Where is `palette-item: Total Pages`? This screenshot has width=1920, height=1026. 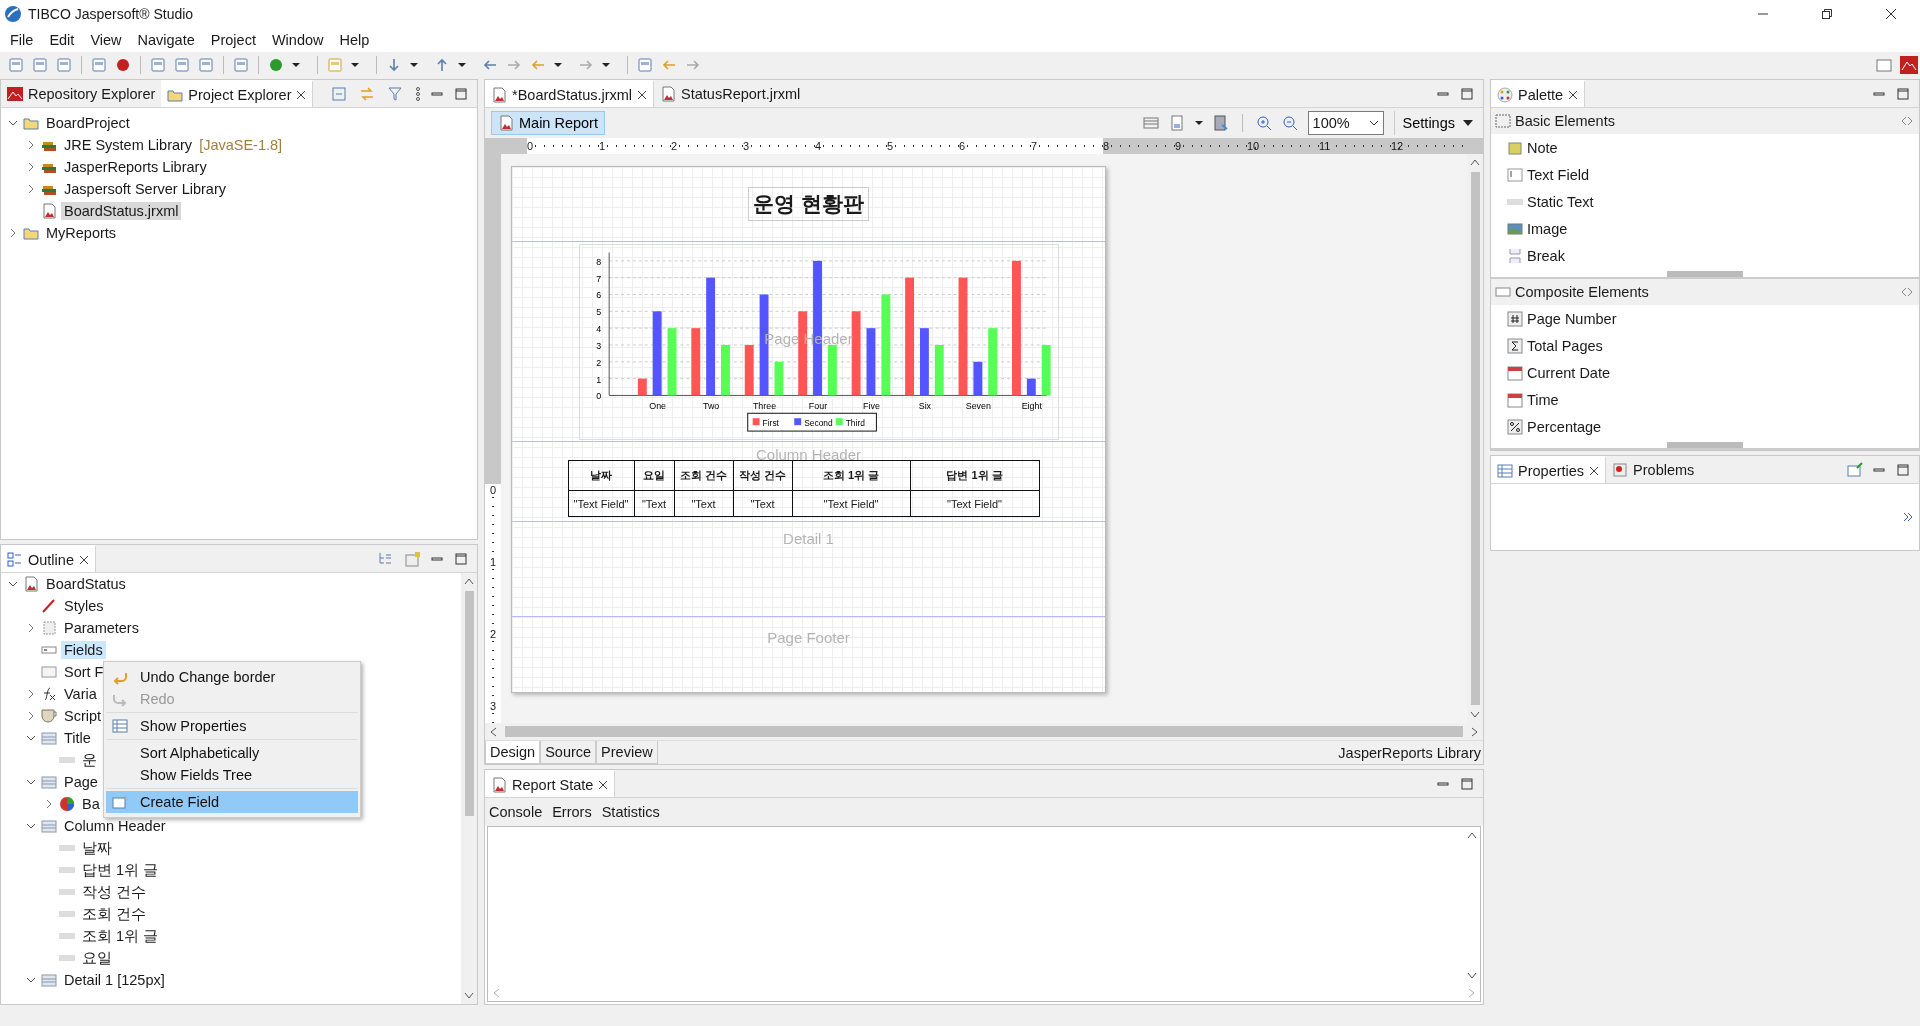
palette-item: Total Pages is located at coordinates (1565, 345).